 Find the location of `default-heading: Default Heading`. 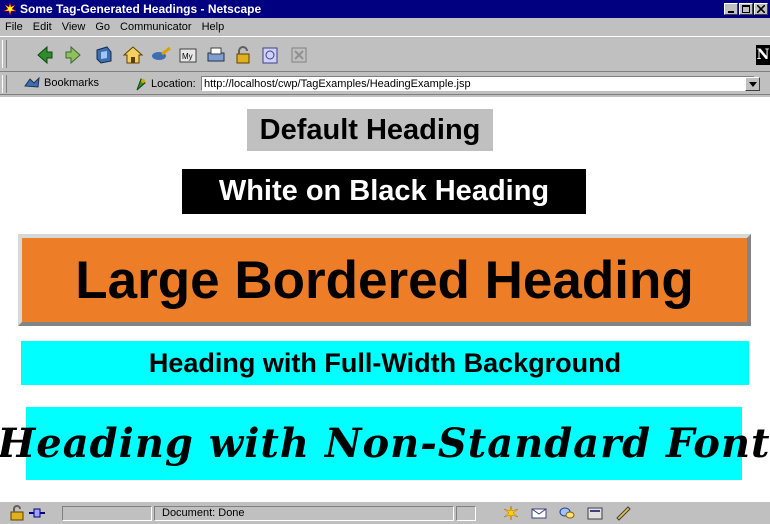

default-heading: Default Heading is located at coordinates (370, 130).